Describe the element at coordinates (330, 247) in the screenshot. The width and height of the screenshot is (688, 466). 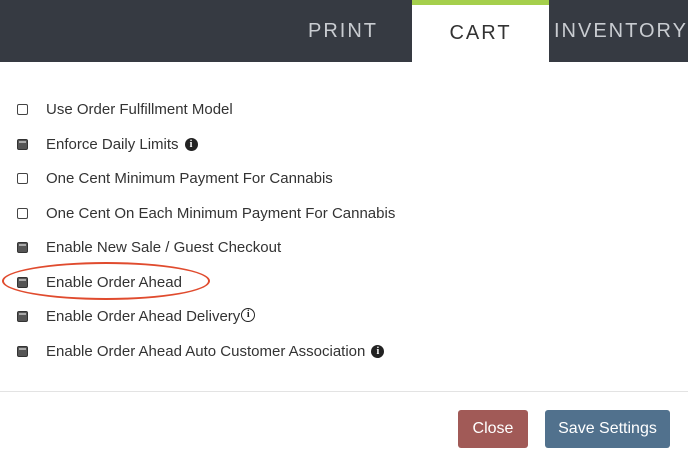
I see `option-enable-new-sale-guest-checkout: Enable New Sale / Guest Checkout` at that location.